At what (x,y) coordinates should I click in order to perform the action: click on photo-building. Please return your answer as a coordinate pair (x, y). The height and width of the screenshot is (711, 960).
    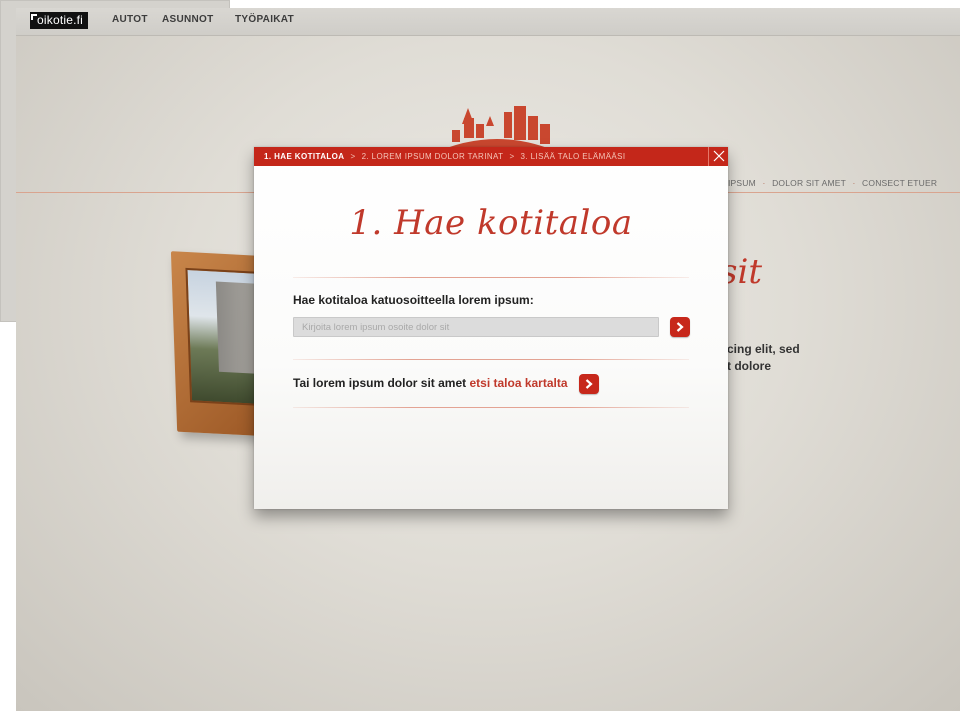
    Looking at the image, I should click on (237, 327).